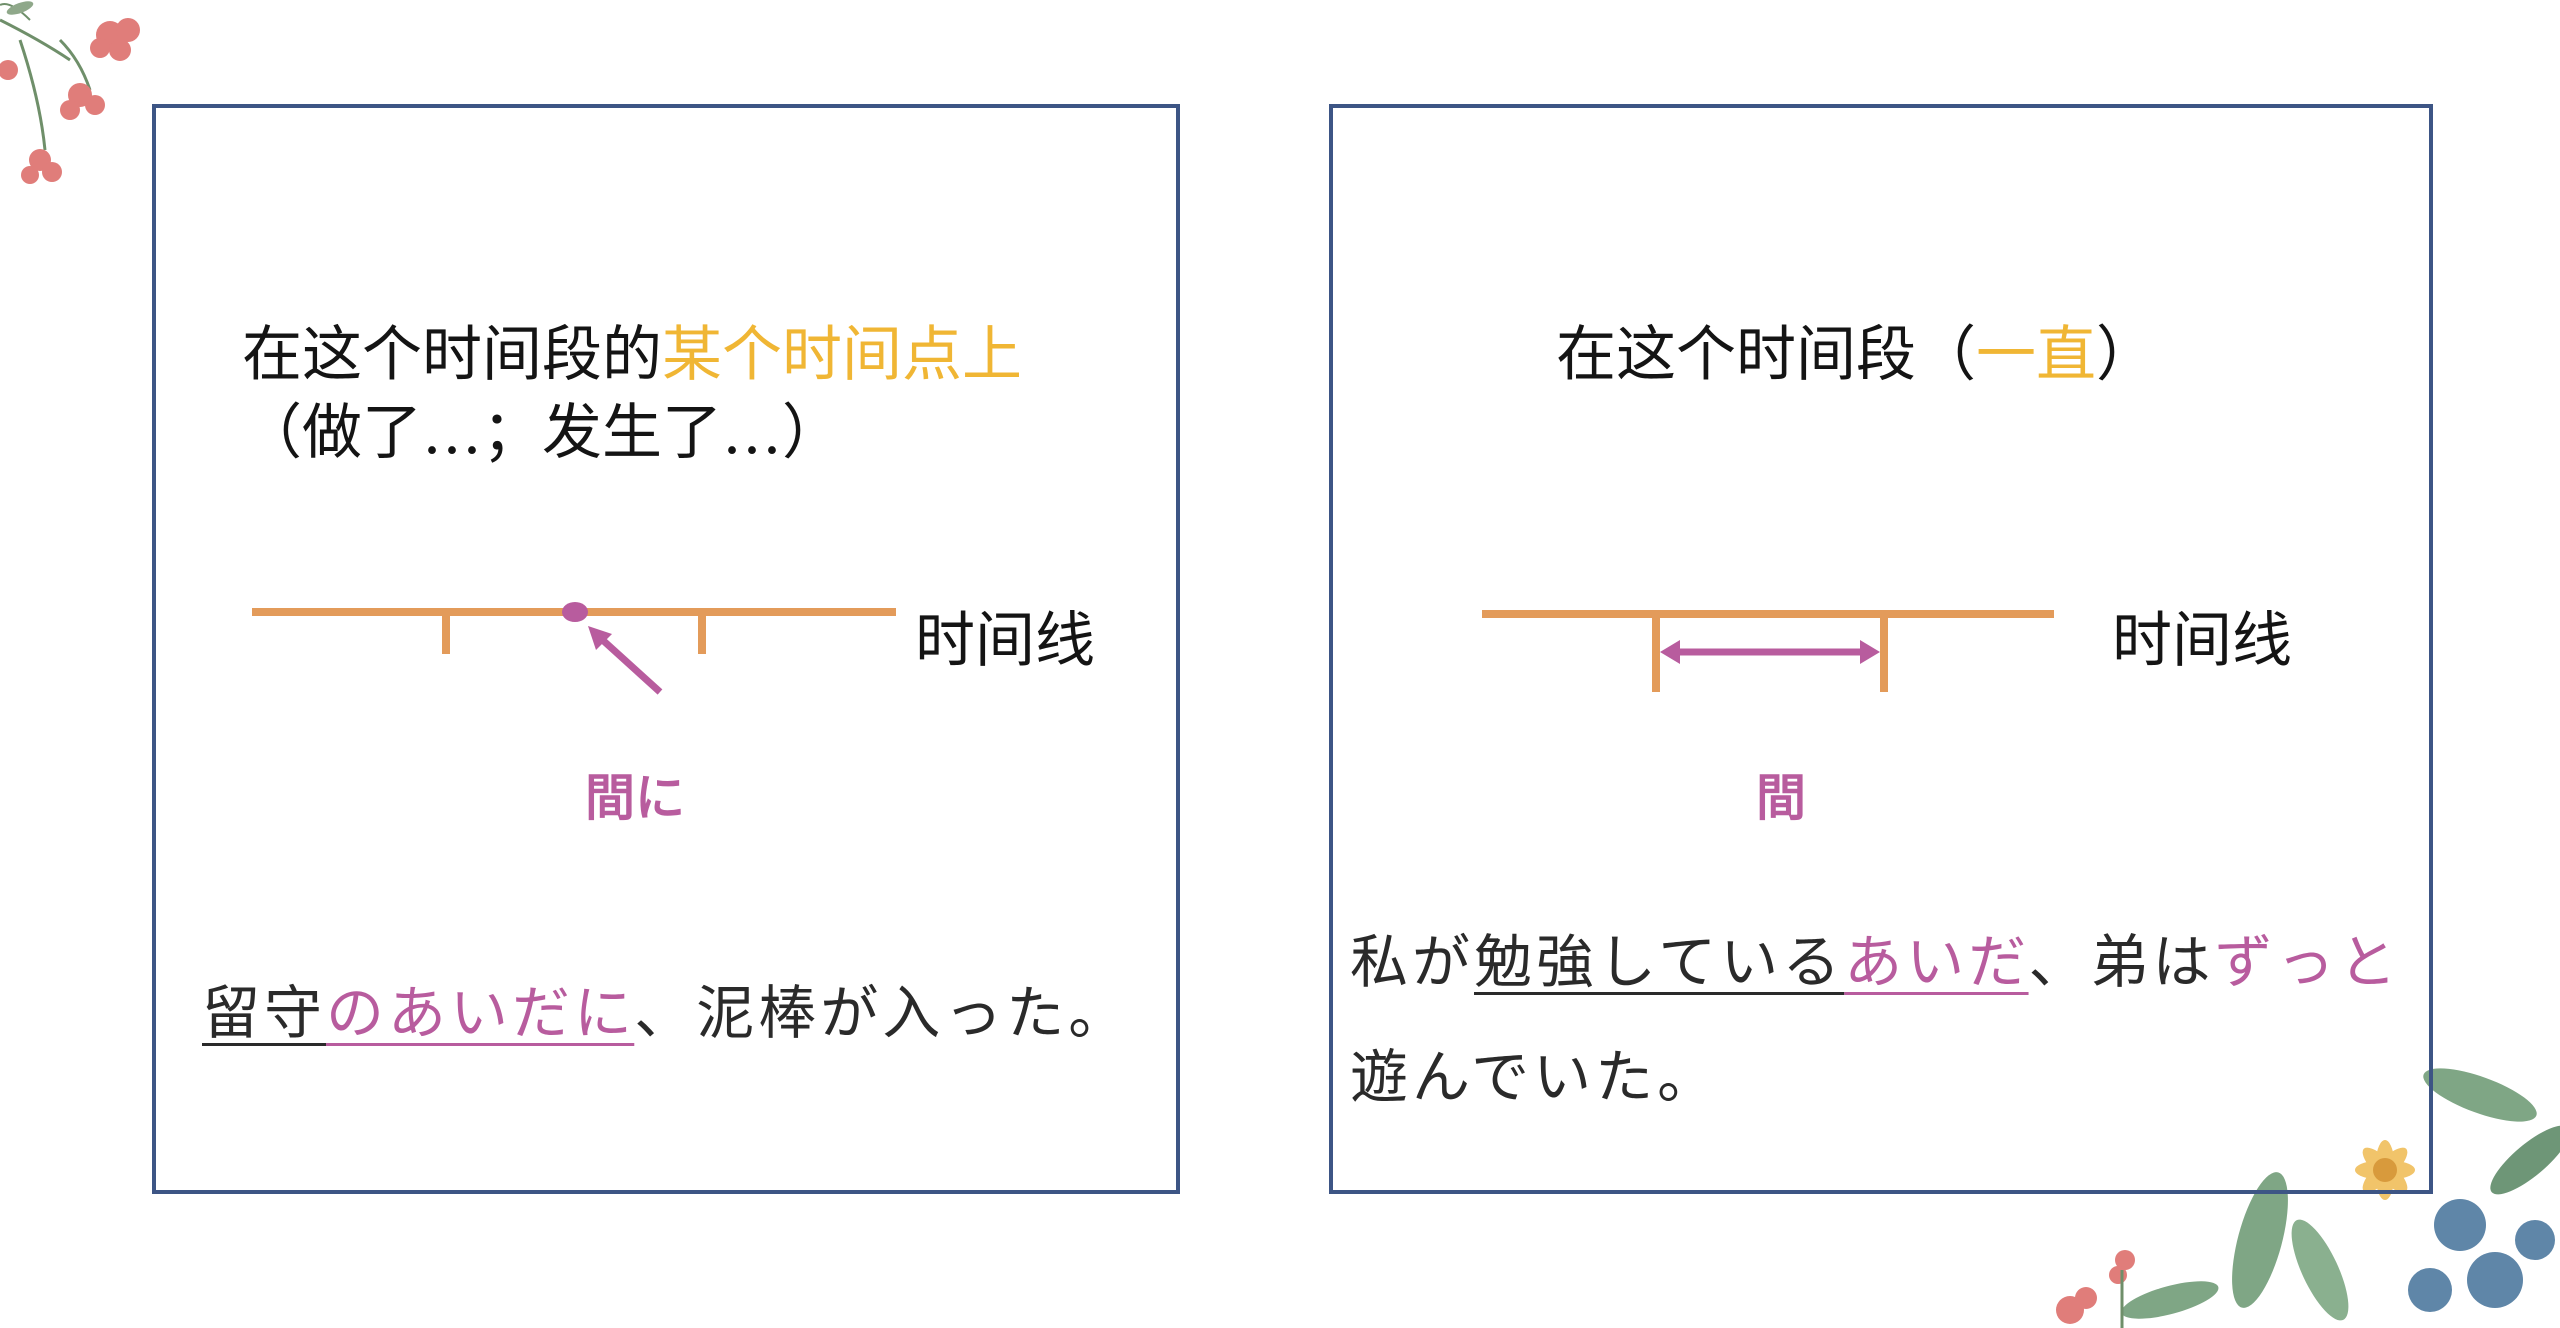  Describe the element at coordinates (452, 355) in the screenshot. I see `left-heading-prefix: 在这个时间段的` at that location.